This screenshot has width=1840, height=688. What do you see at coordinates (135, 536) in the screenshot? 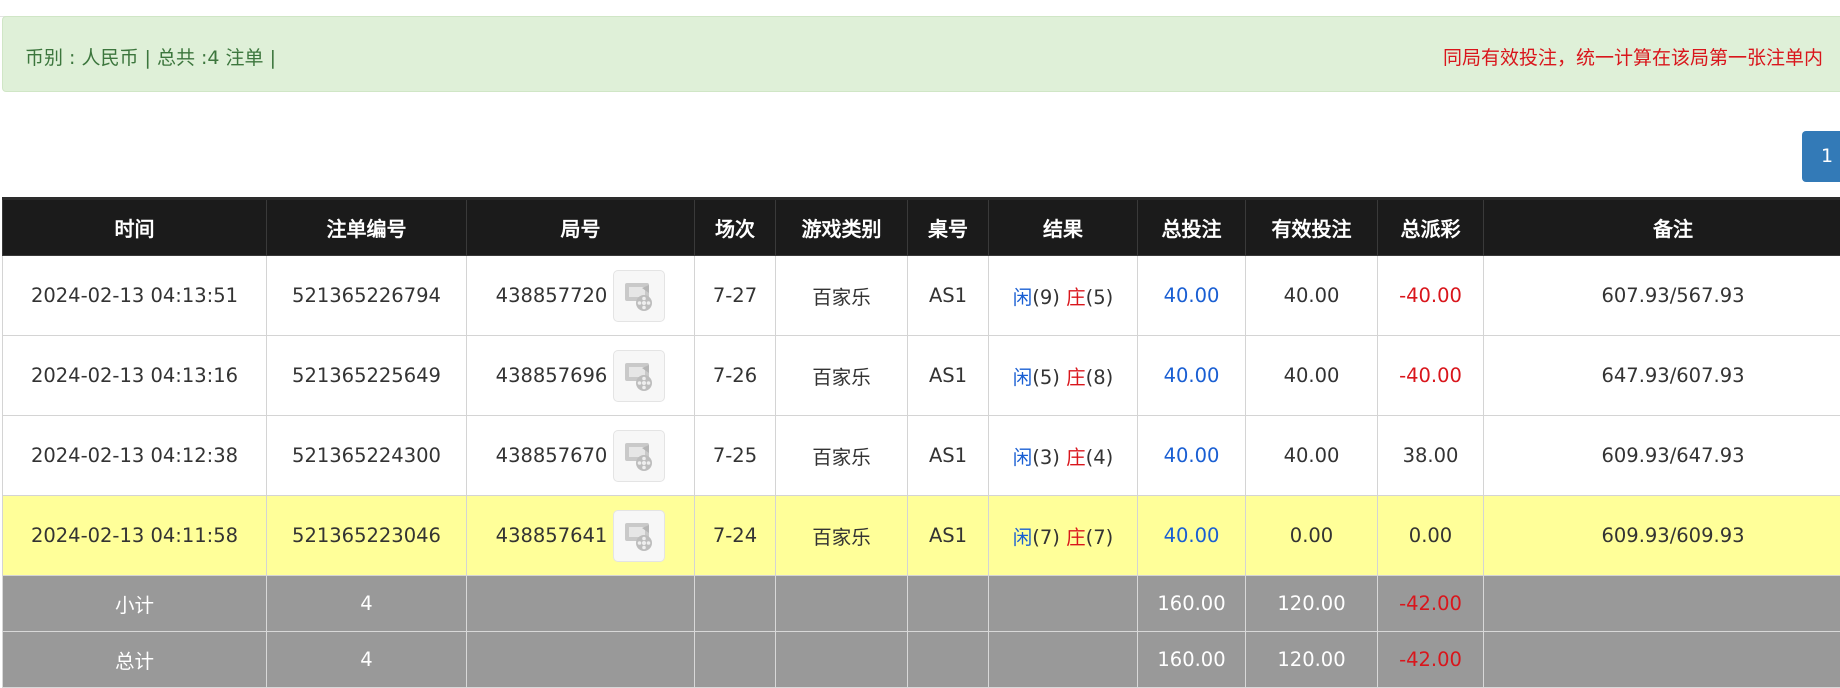
I see `cell-time: 2024-02-13 04:11:58` at bounding box center [135, 536].